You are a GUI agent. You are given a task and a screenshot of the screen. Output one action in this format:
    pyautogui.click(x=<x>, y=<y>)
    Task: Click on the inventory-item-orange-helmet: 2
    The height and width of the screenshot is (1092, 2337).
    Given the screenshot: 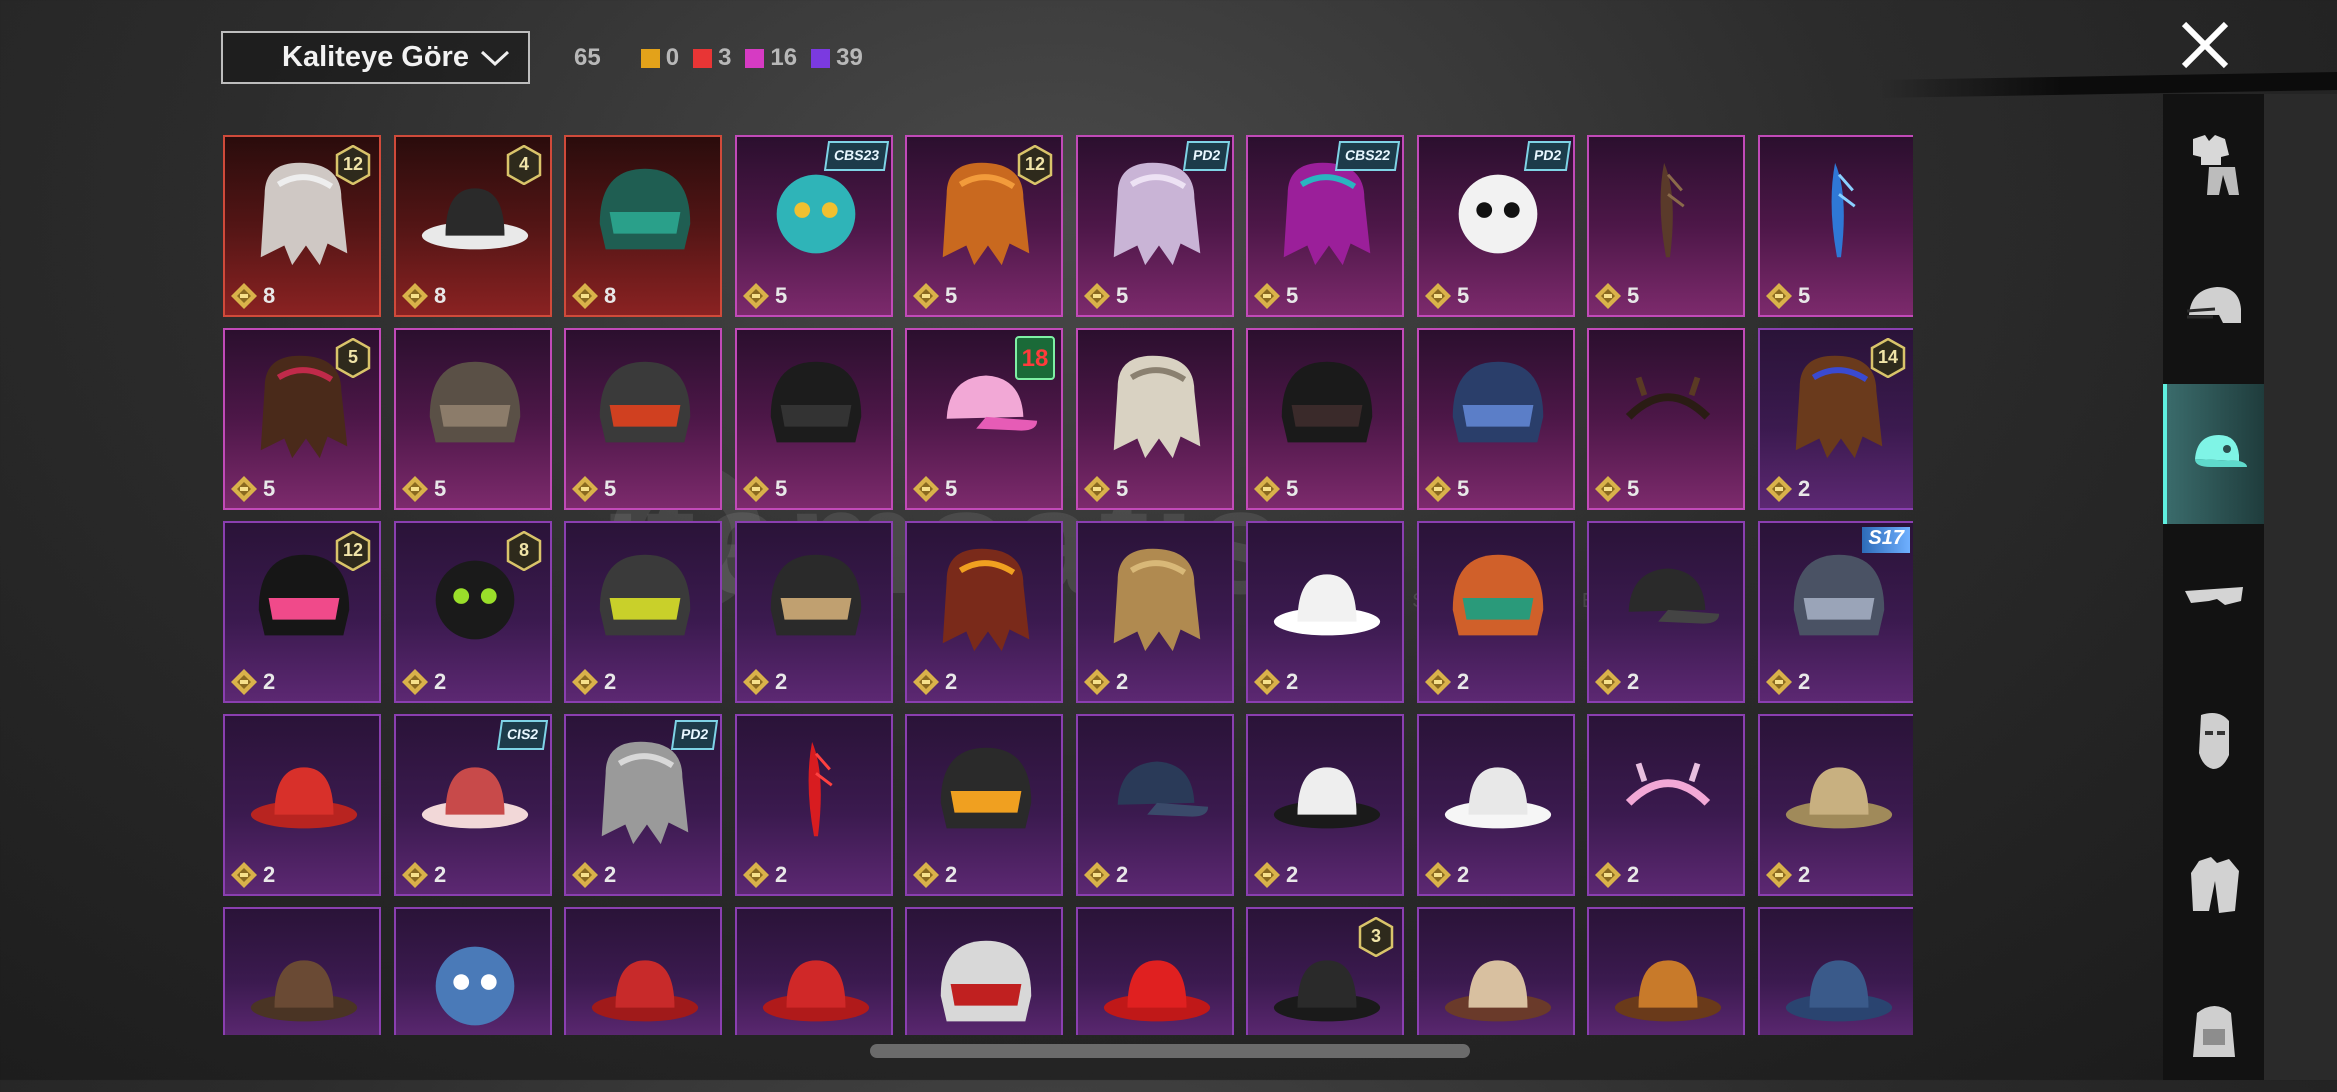 What is the action you would take?
    pyautogui.click(x=1496, y=612)
    